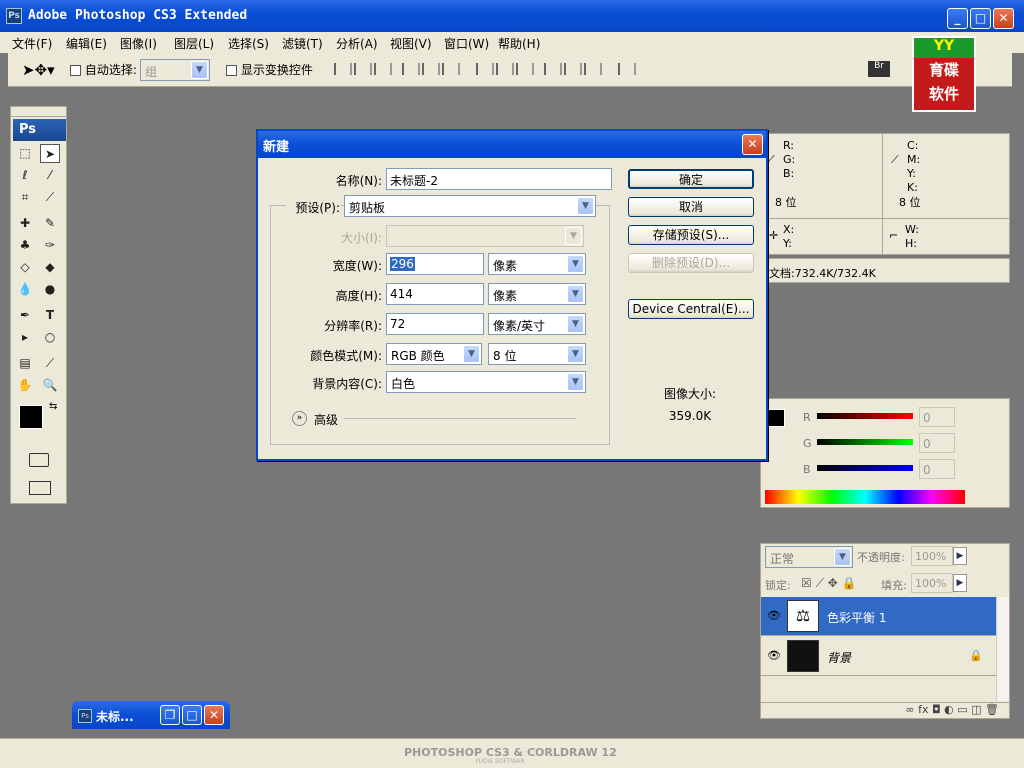 Image resolution: width=1024 pixels, height=768 pixels. What do you see at coordinates (537, 264) in the screenshot?
I see `width-unit-dropdown: 像素 ▼` at bounding box center [537, 264].